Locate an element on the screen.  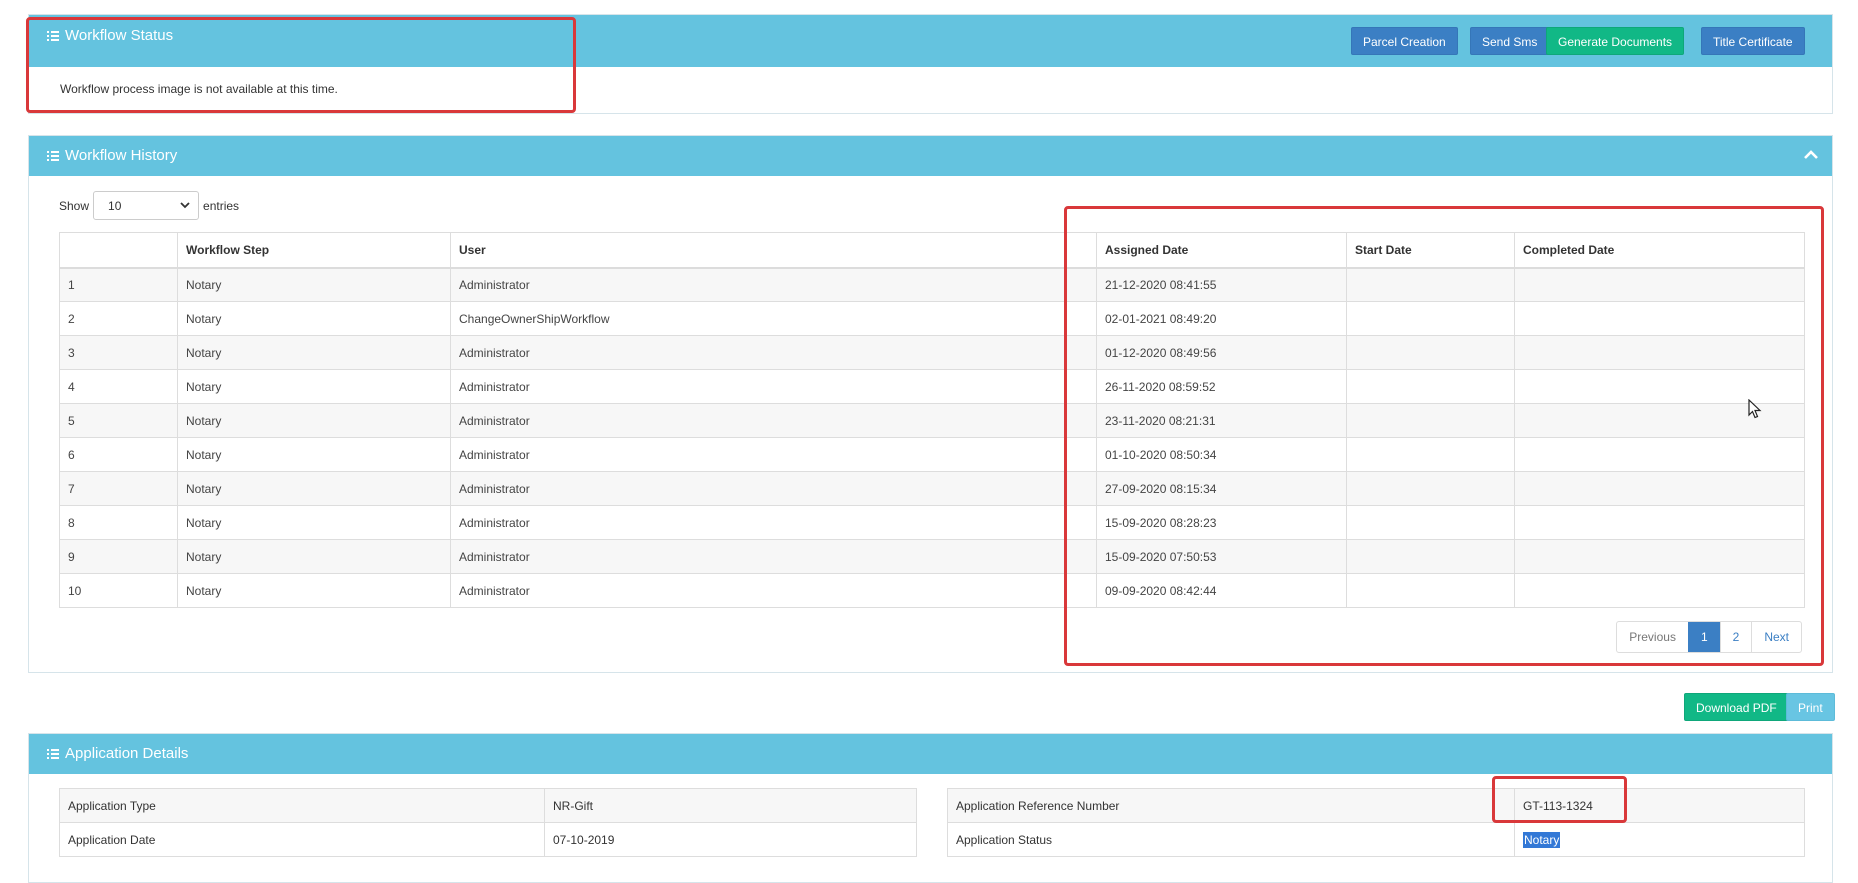
cell-index: 9 is located at coordinates (118, 556).